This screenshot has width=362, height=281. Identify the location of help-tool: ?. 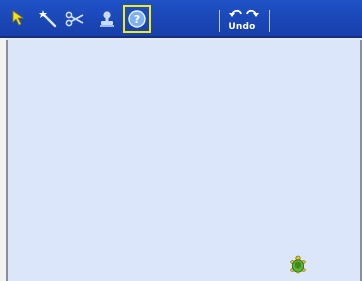
(137, 19).